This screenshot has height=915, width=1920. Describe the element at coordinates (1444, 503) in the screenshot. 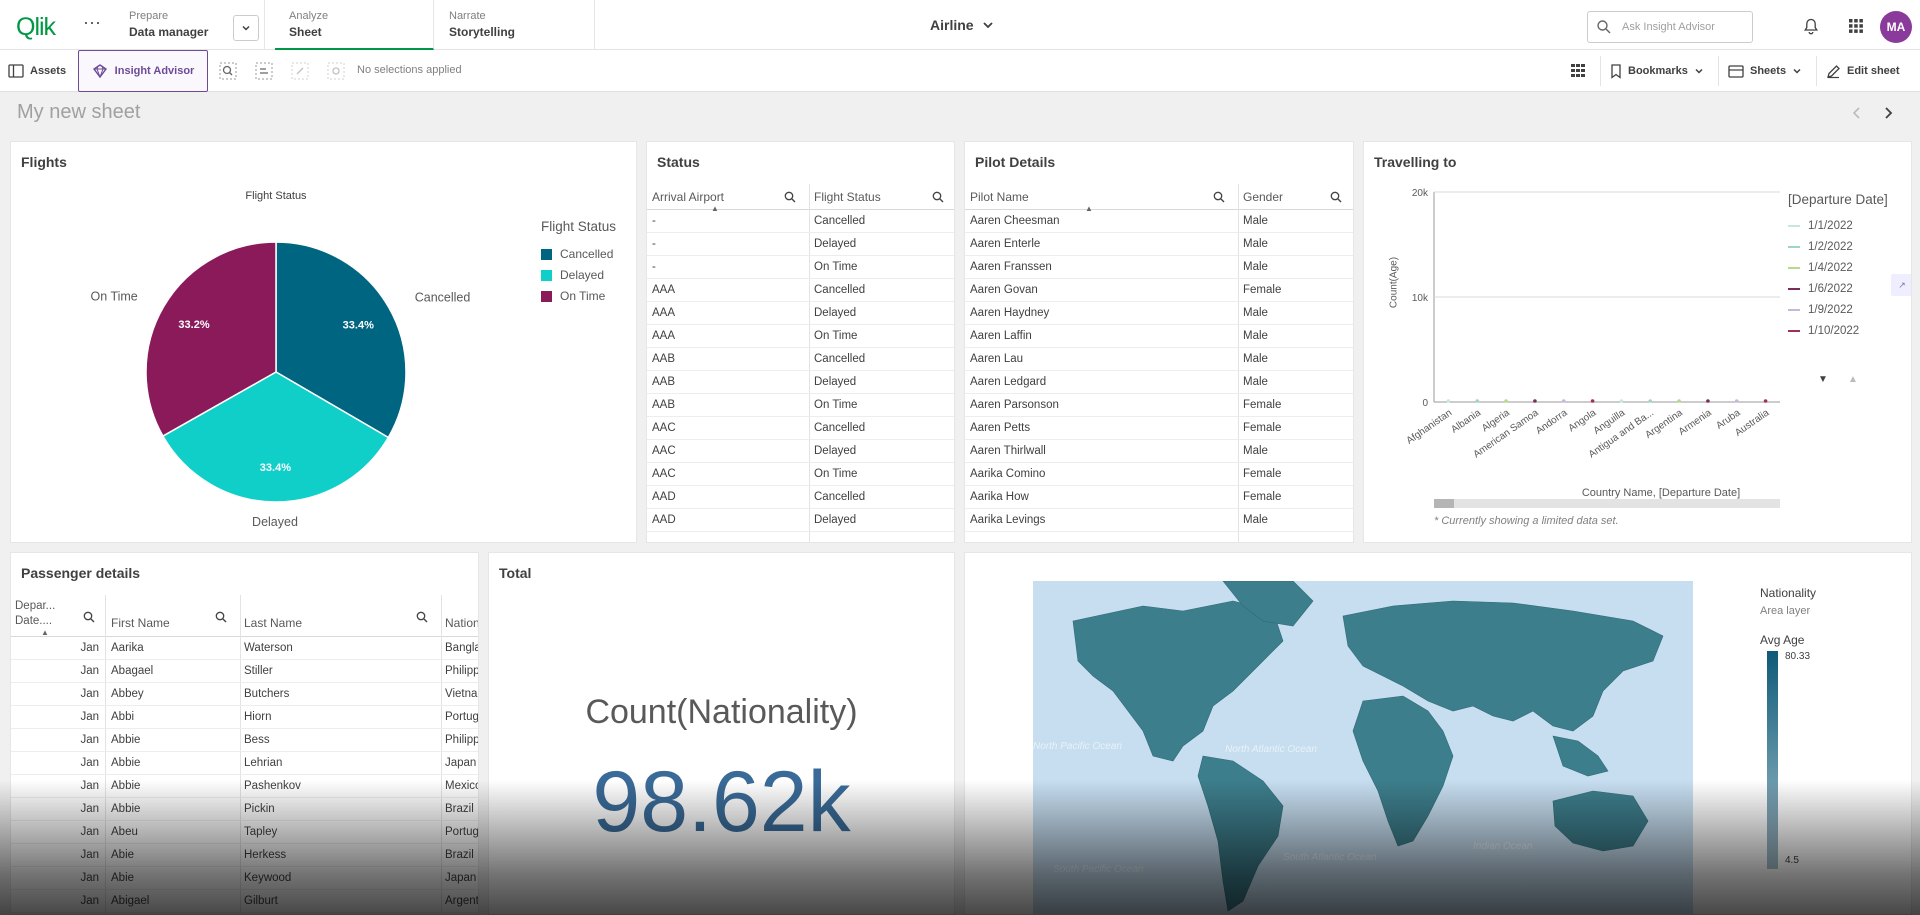

I see `scrollbar-thumb` at that location.